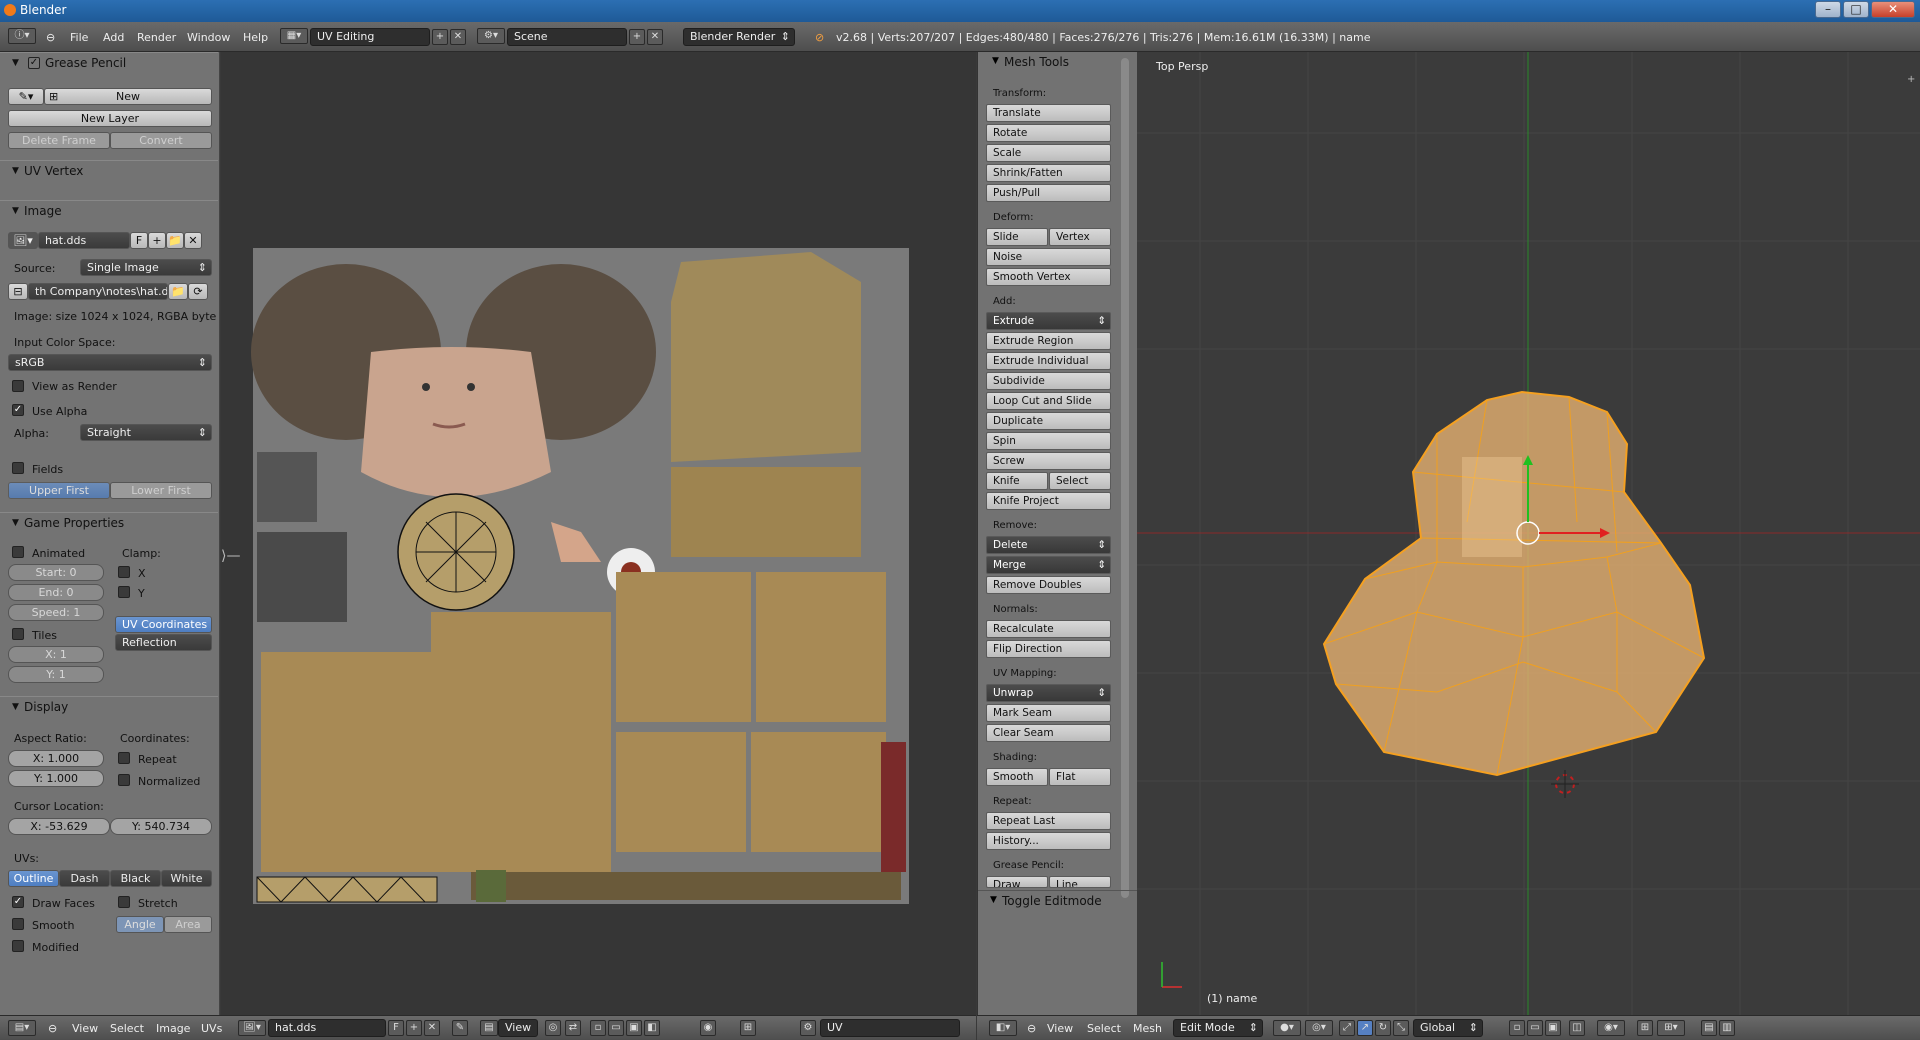 This screenshot has width=1920, height=1040. What do you see at coordinates (173, 1028) in the screenshot?
I see `menu-image: Image` at bounding box center [173, 1028].